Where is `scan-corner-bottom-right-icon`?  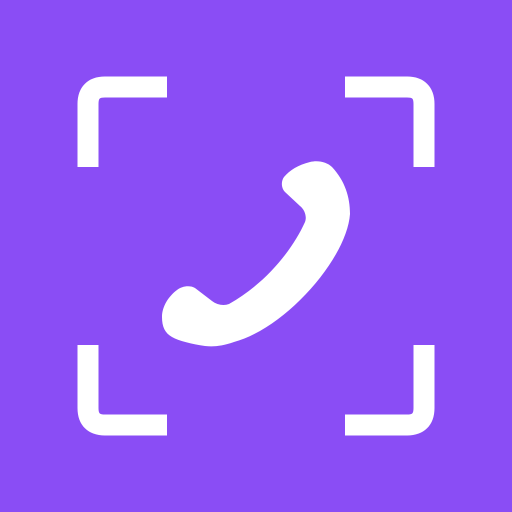
scan-corner-bottom-right-icon is located at coordinates (390, 390).